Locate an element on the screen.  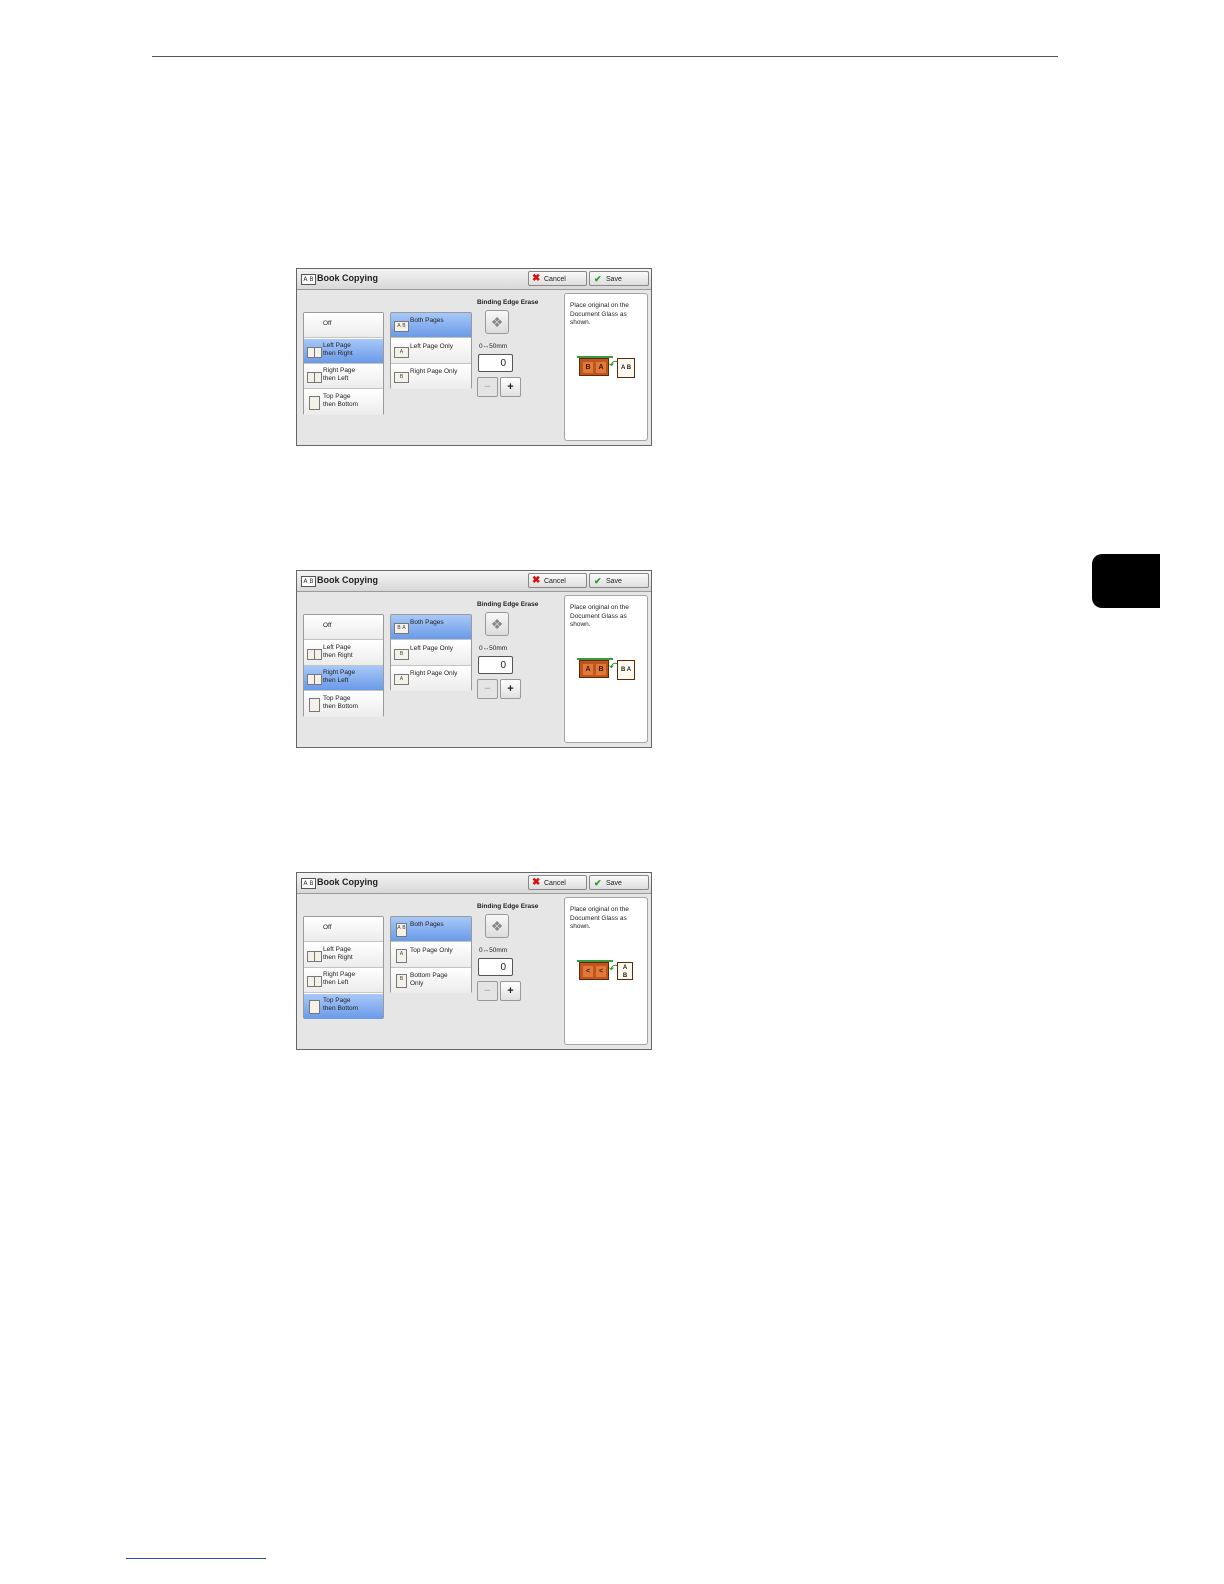
page-option-bottom-page-only: B Bottom Page Only is located at coordinates (431, 980).